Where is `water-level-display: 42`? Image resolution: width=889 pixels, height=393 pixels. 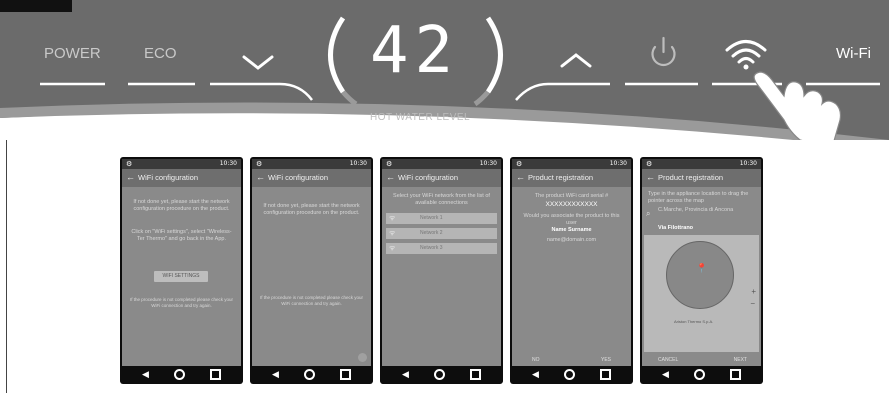
water-level-display: 42 is located at coordinates (415, 51).